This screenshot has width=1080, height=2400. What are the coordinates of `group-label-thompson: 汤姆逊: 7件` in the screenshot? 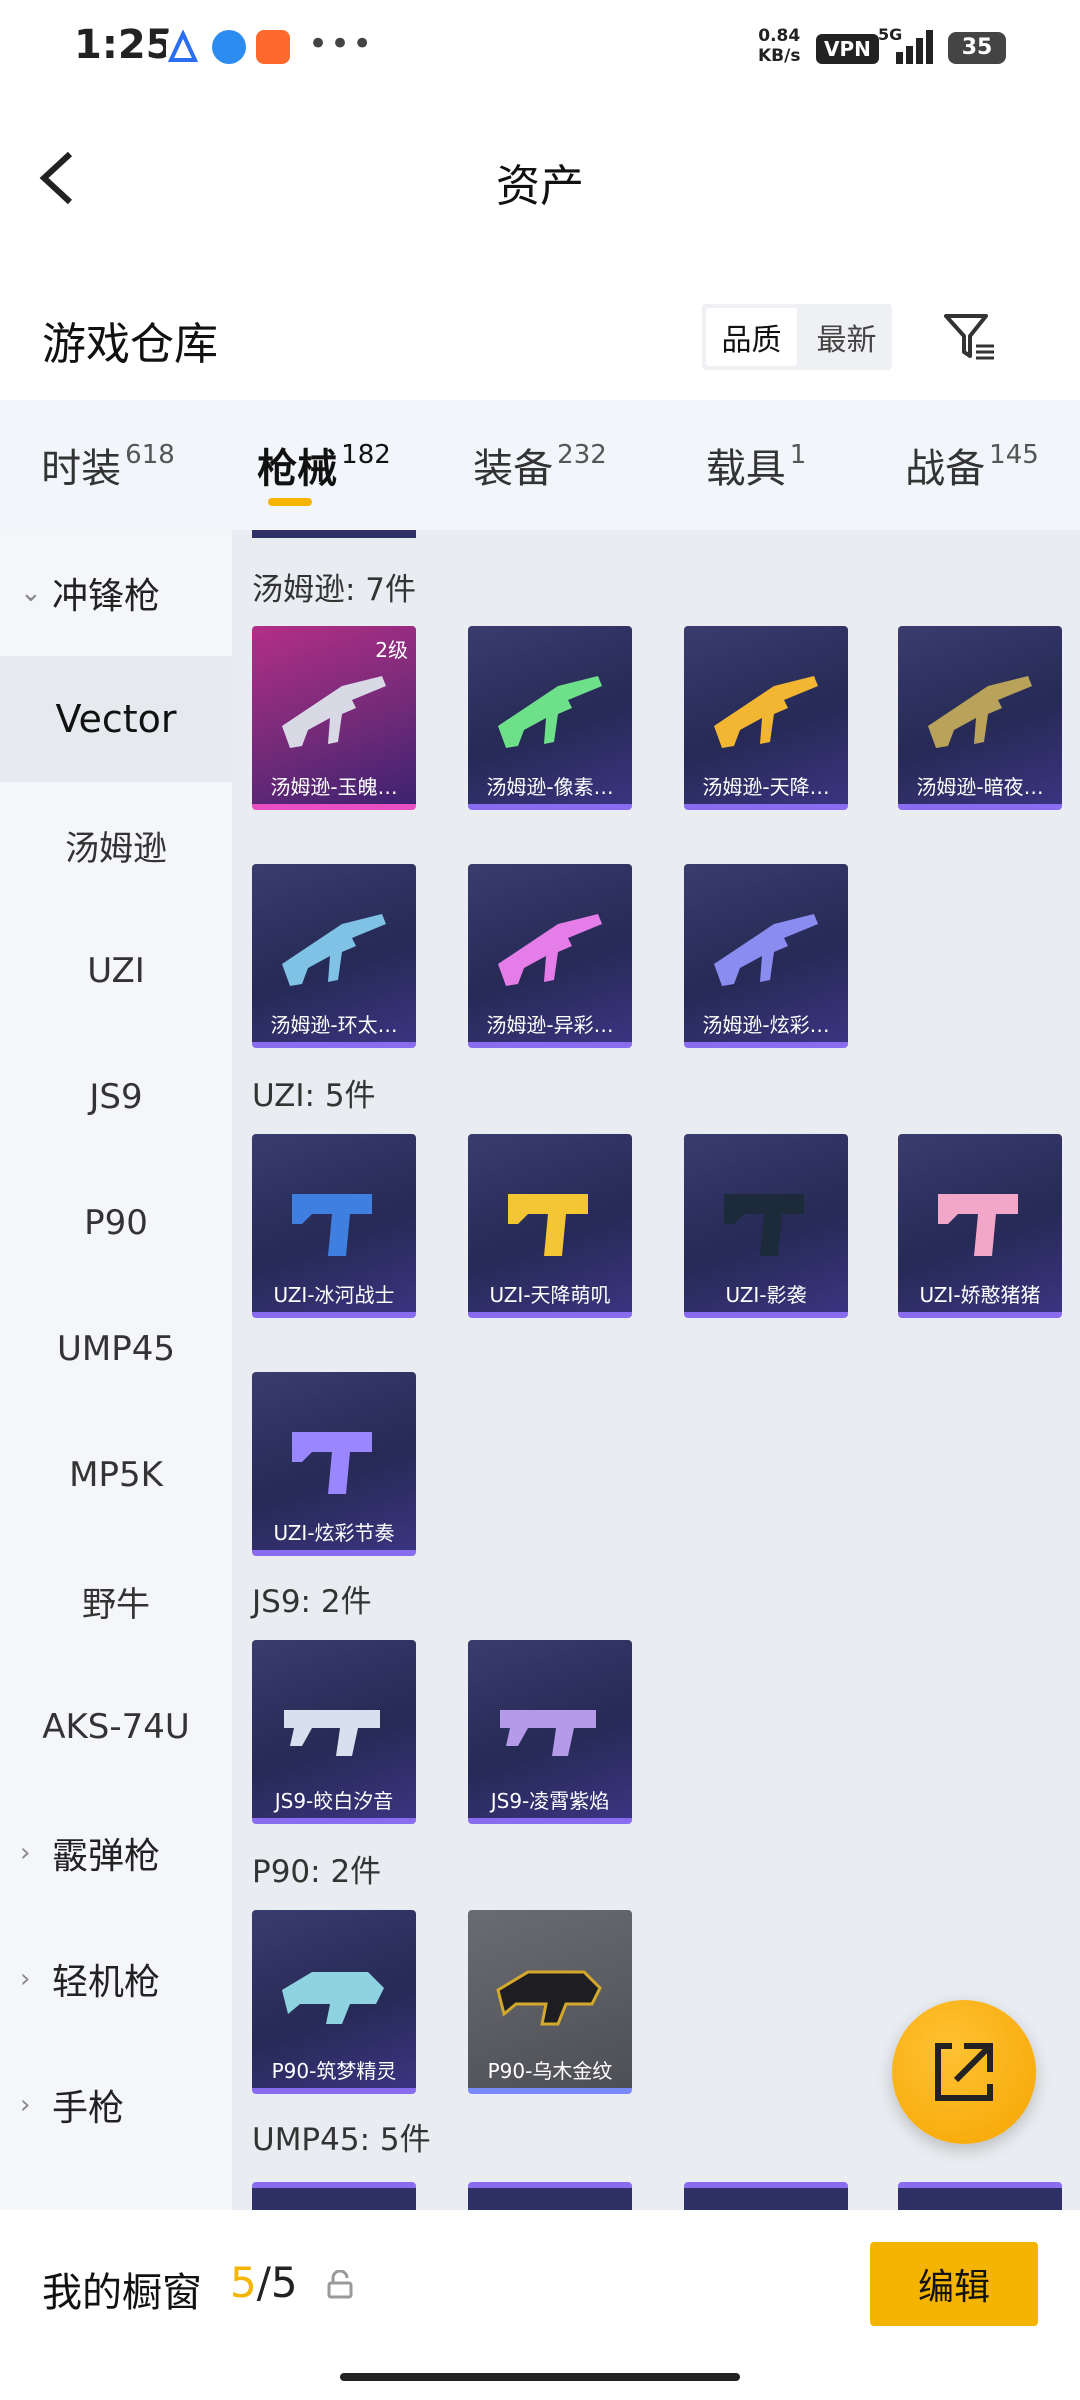 It's located at (334, 590).